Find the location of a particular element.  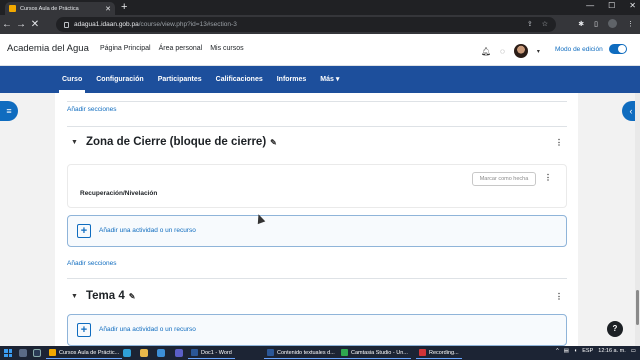

taskbar-app-word: Doc1 - Word is located at coordinates (211, 353).